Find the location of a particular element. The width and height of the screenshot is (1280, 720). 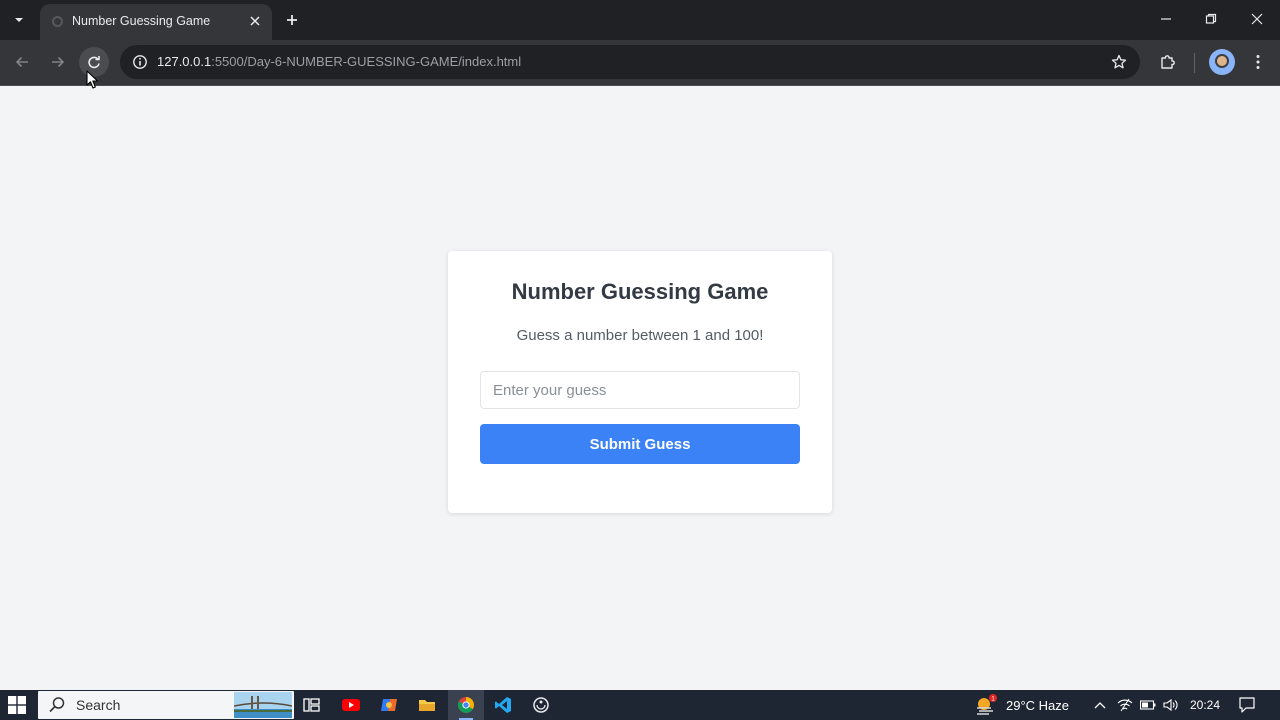

notification-center-icon is located at coordinates (1247, 705).